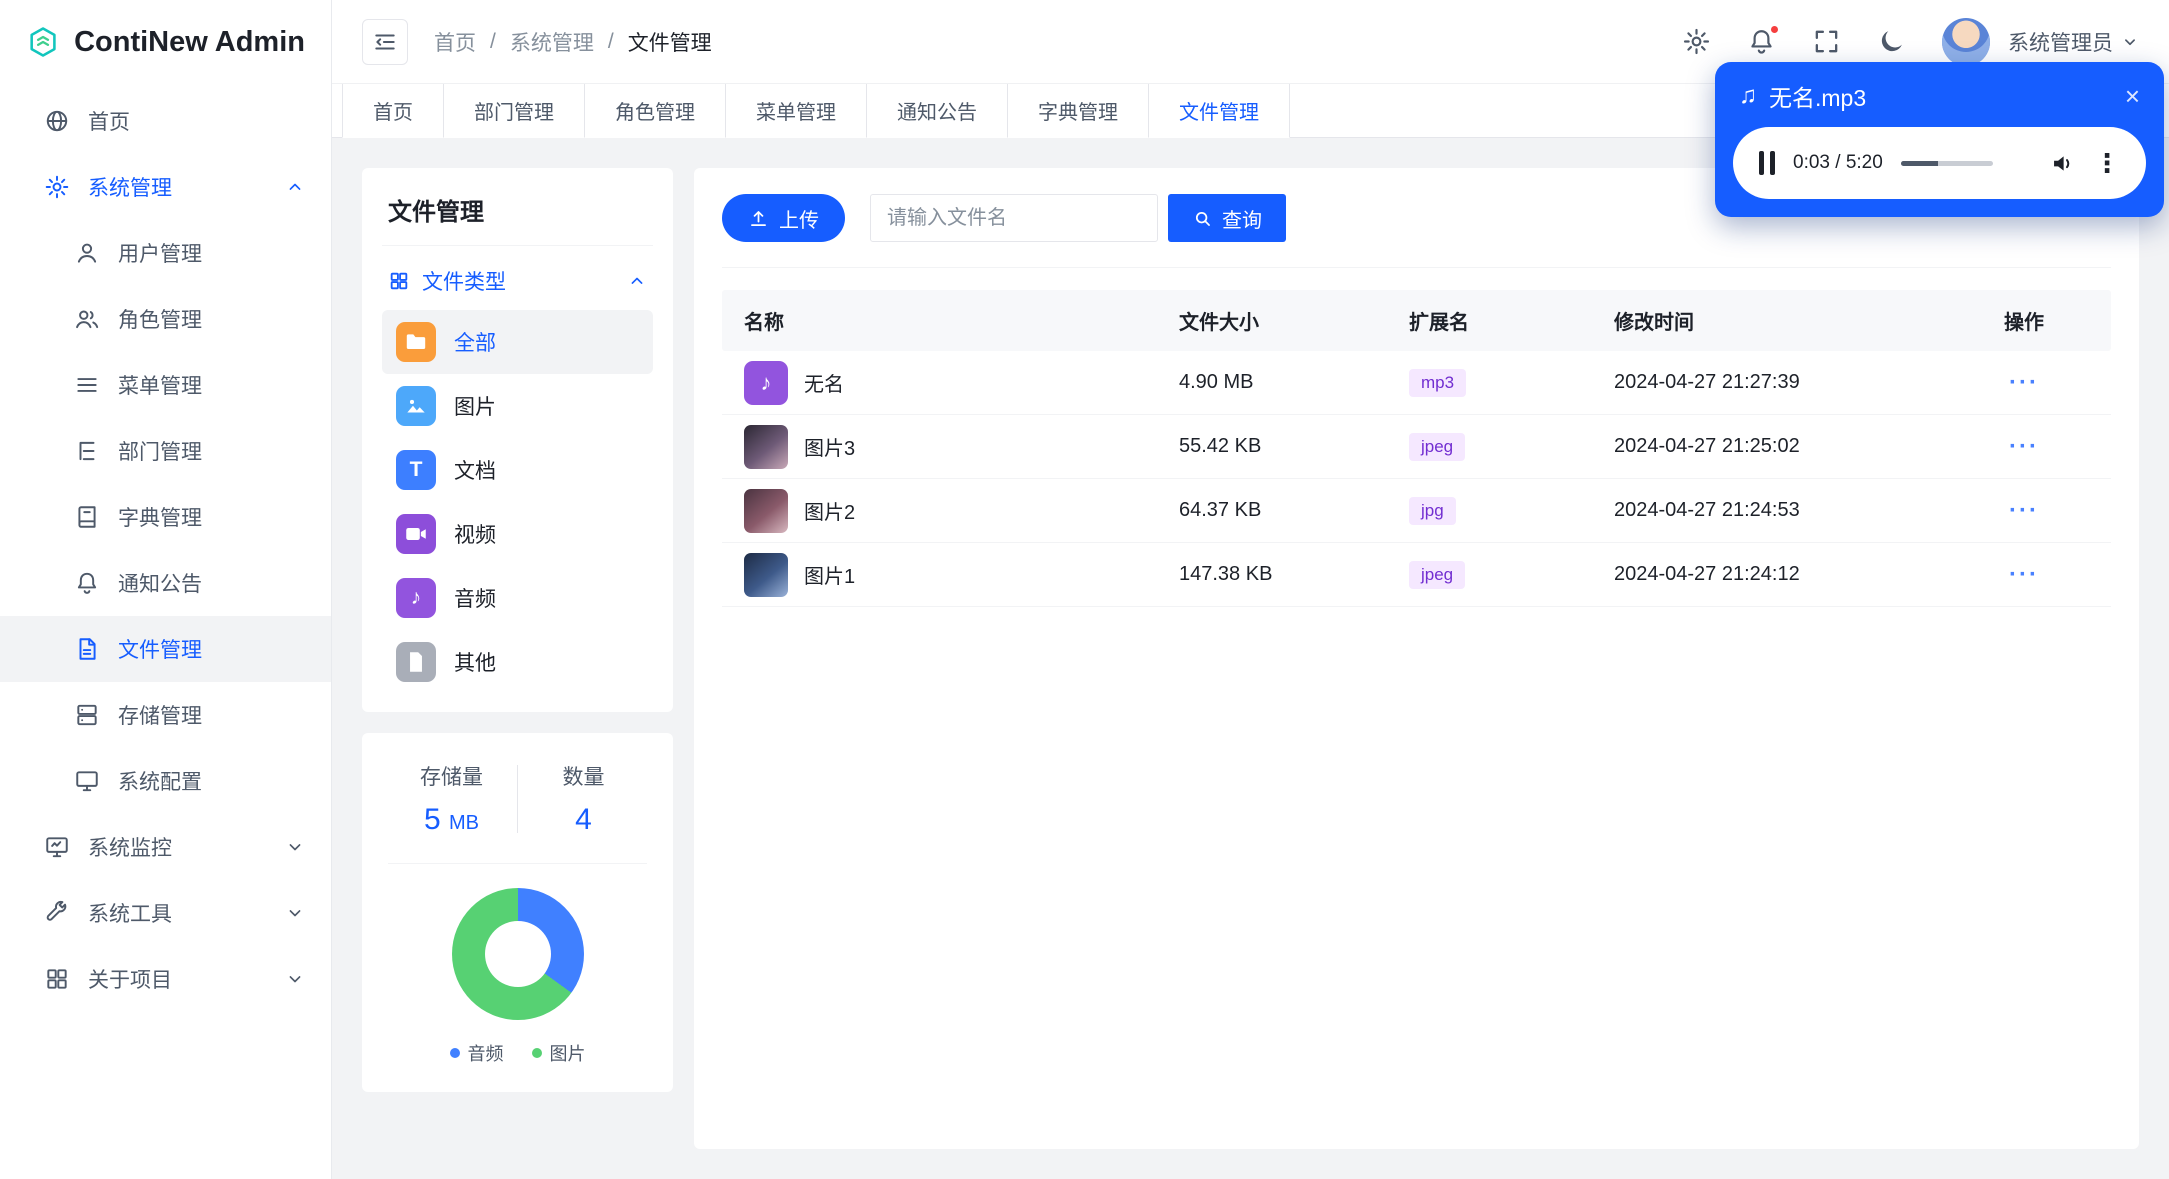  Describe the element at coordinates (1438, 382) in the screenshot. I see `ext-badge: mp3` at that location.